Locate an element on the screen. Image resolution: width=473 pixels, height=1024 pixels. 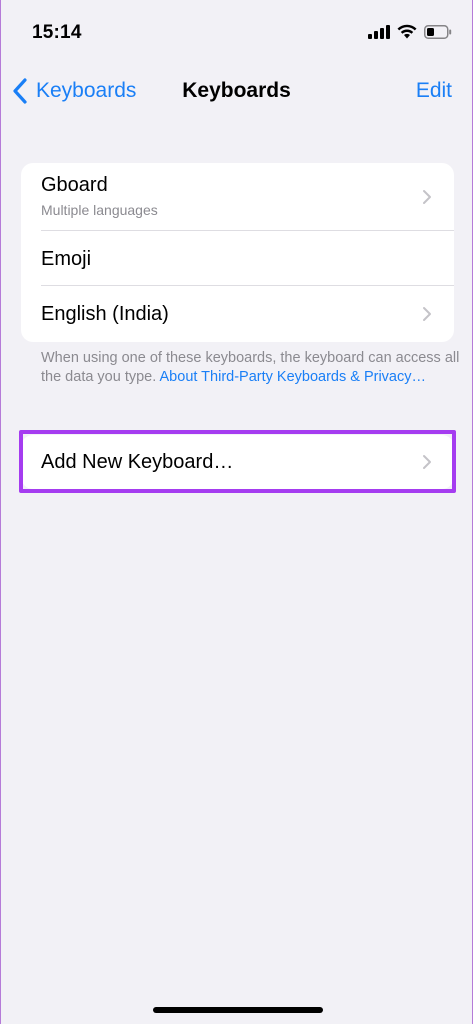
keyboard-row-gboard: Gboard Multiple languages is located at coordinates (237, 197).